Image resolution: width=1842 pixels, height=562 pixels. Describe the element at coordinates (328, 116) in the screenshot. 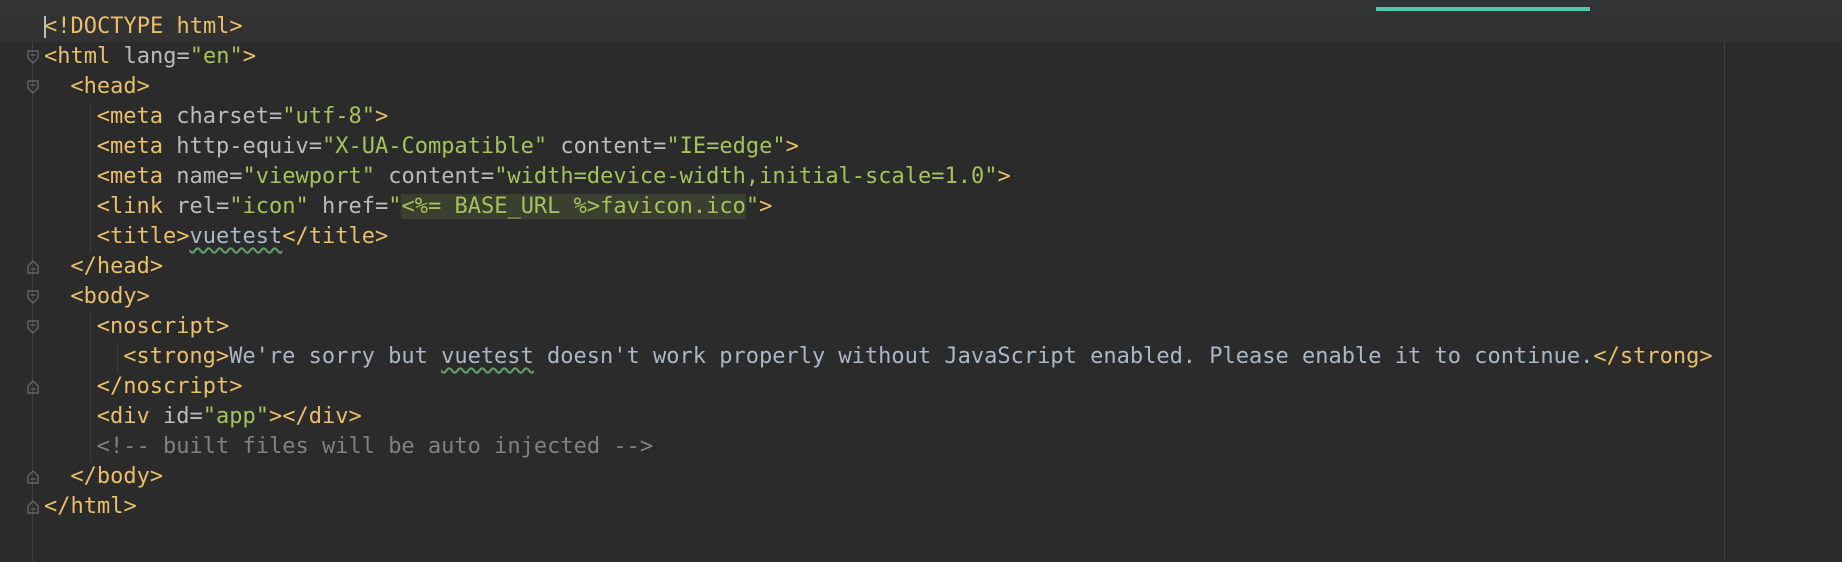

I see `code-token: "utf-8"` at that location.